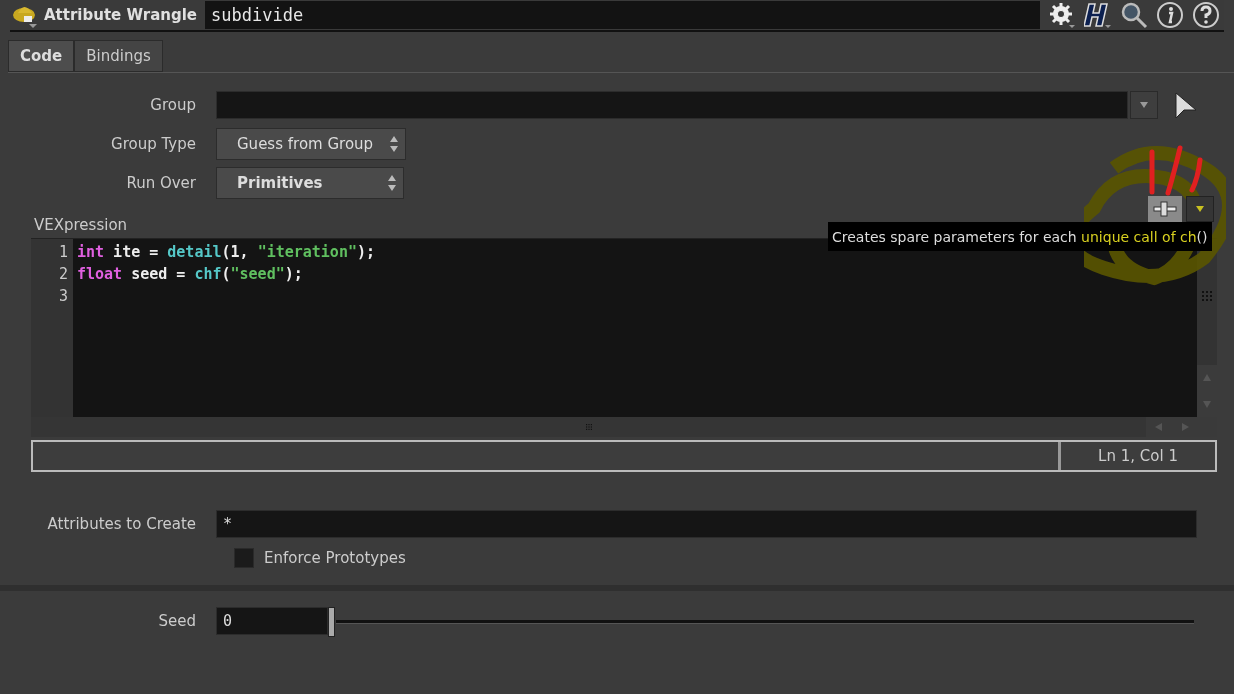 This screenshot has width=1234, height=694. What do you see at coordinates (63, 274) in the screenshot?
I see `line-number: 2` at bounding box center [63, 274].